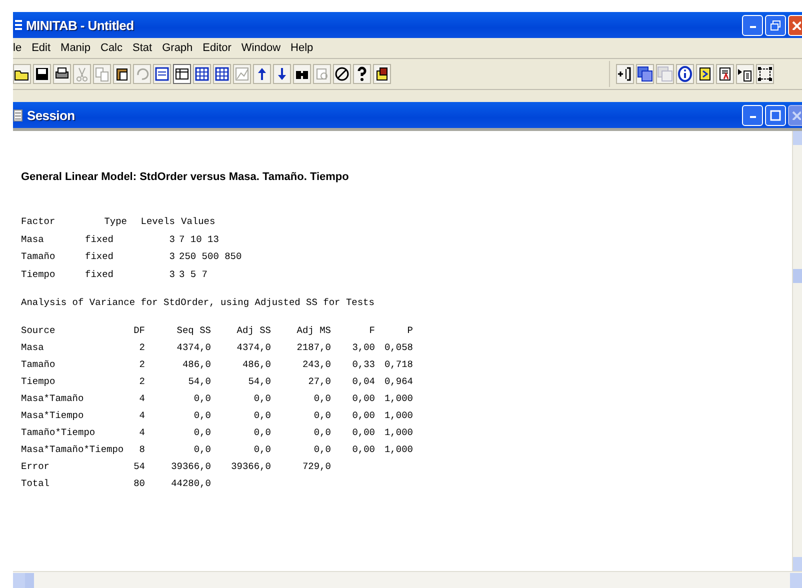  What do you see at coordinates (38, 331) in the screenshot?
I see `column-header: Source` at bounding box center [38, 331].